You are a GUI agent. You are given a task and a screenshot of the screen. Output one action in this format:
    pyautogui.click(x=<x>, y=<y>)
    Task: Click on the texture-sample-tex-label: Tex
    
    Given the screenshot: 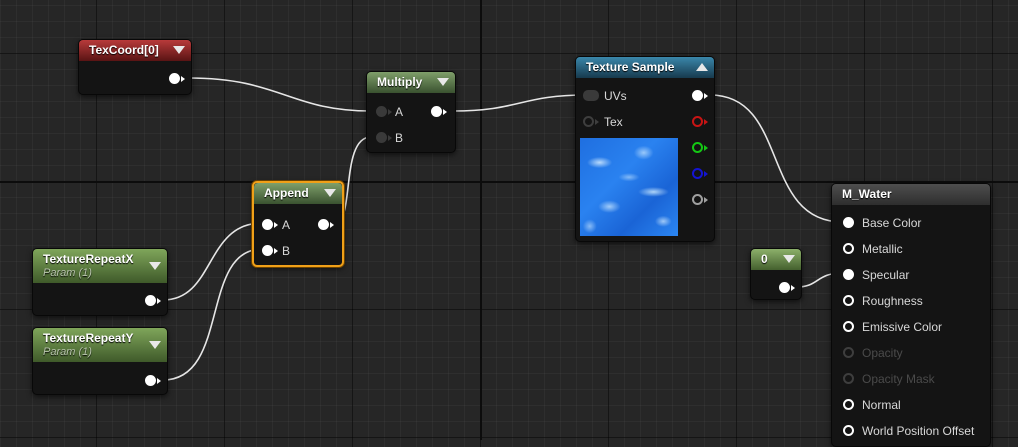 What is the action you would take?
    pyautogui.click(x=613, y=122)
    